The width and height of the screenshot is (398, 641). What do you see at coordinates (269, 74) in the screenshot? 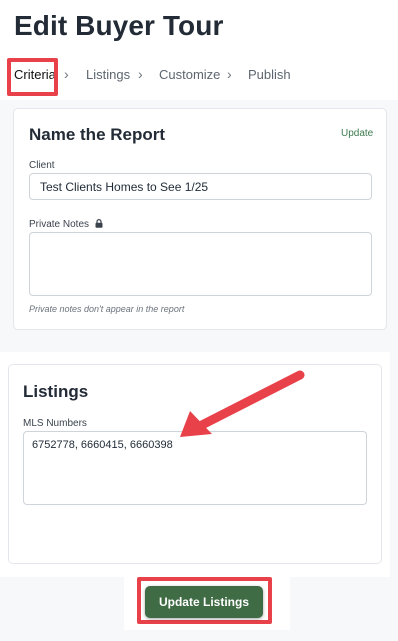
I see `step-publish: Publish` at bounding box center [269, 74].